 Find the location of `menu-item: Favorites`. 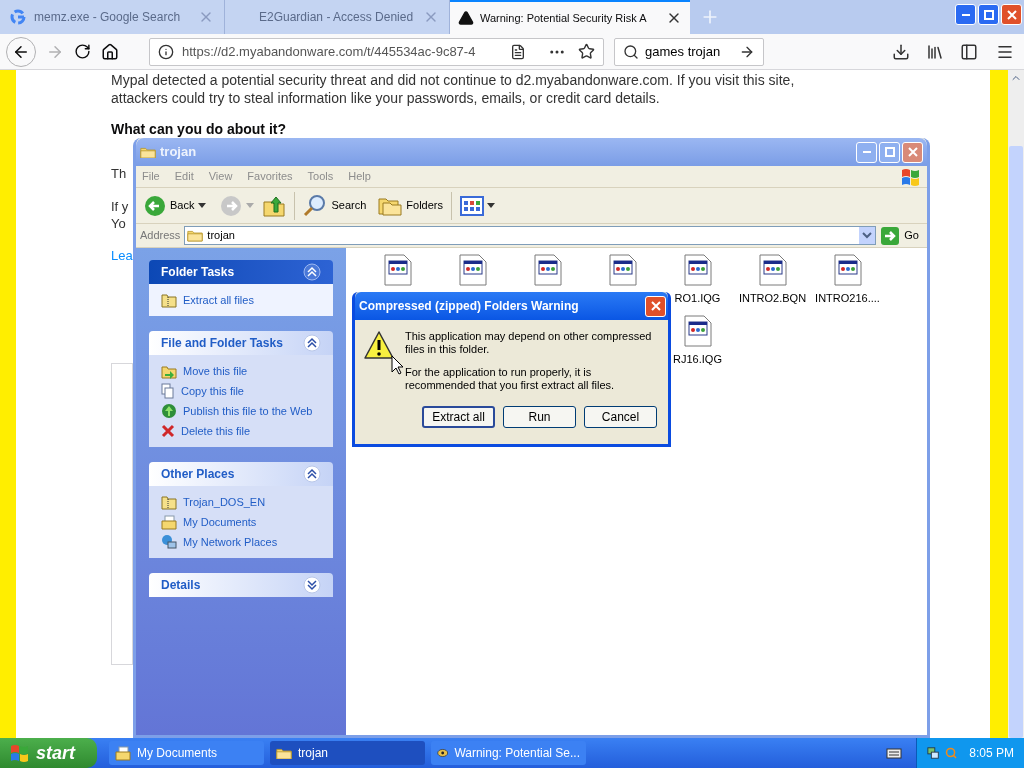

menu-item: Favorites is located at coordinates (270, 176).